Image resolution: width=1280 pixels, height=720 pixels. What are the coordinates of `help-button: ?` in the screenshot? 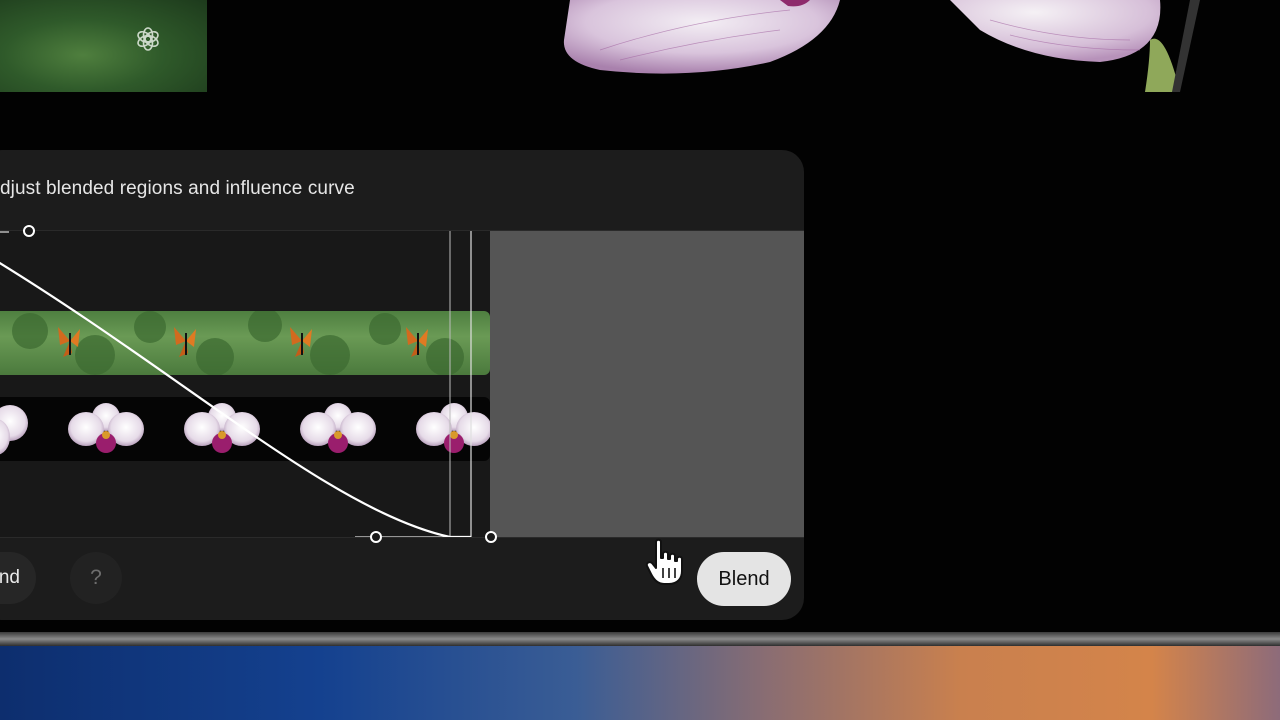 It's located at (96, 578).